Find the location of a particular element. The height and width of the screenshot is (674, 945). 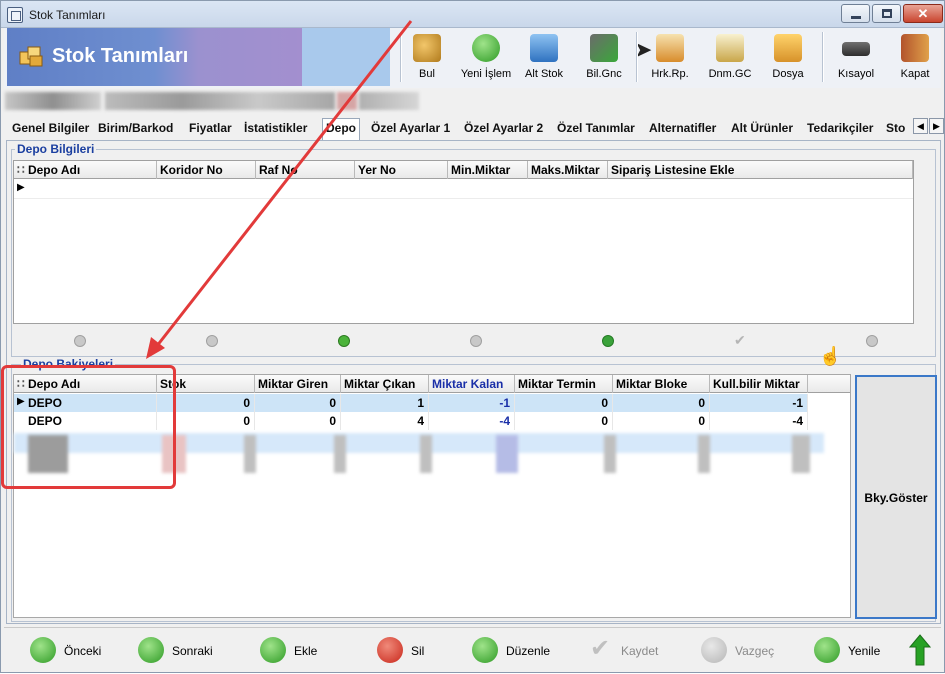

toolbar-label: Dnm.GC is located at coordinates (730, 74).